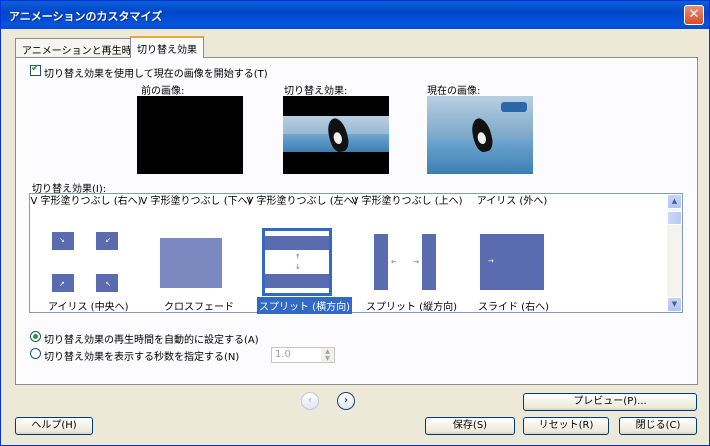 Image resolution: width=710 pixels, height=446 pixels. I want to click on spin-arrows-icon: ▲ ▼, so click(327, 355).